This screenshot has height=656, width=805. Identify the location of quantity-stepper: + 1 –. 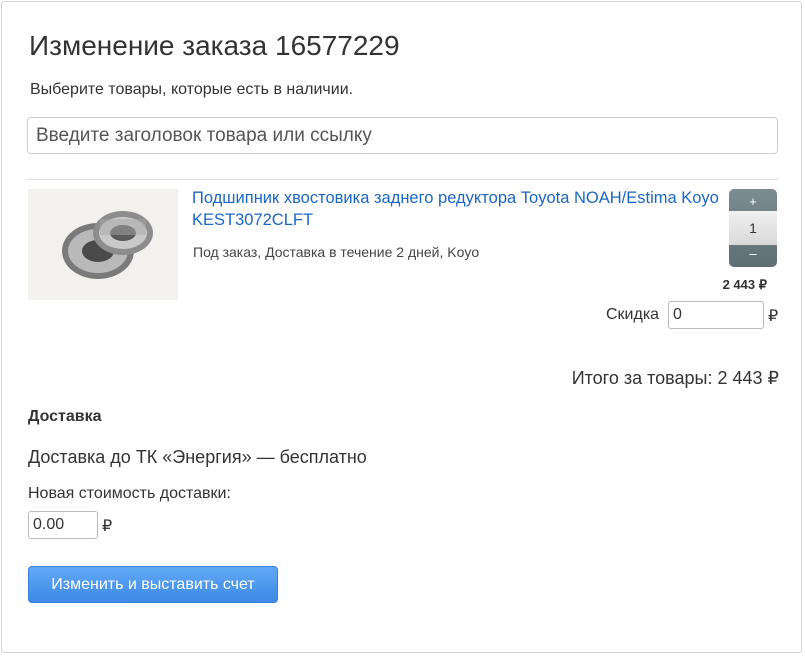
(753, 228).